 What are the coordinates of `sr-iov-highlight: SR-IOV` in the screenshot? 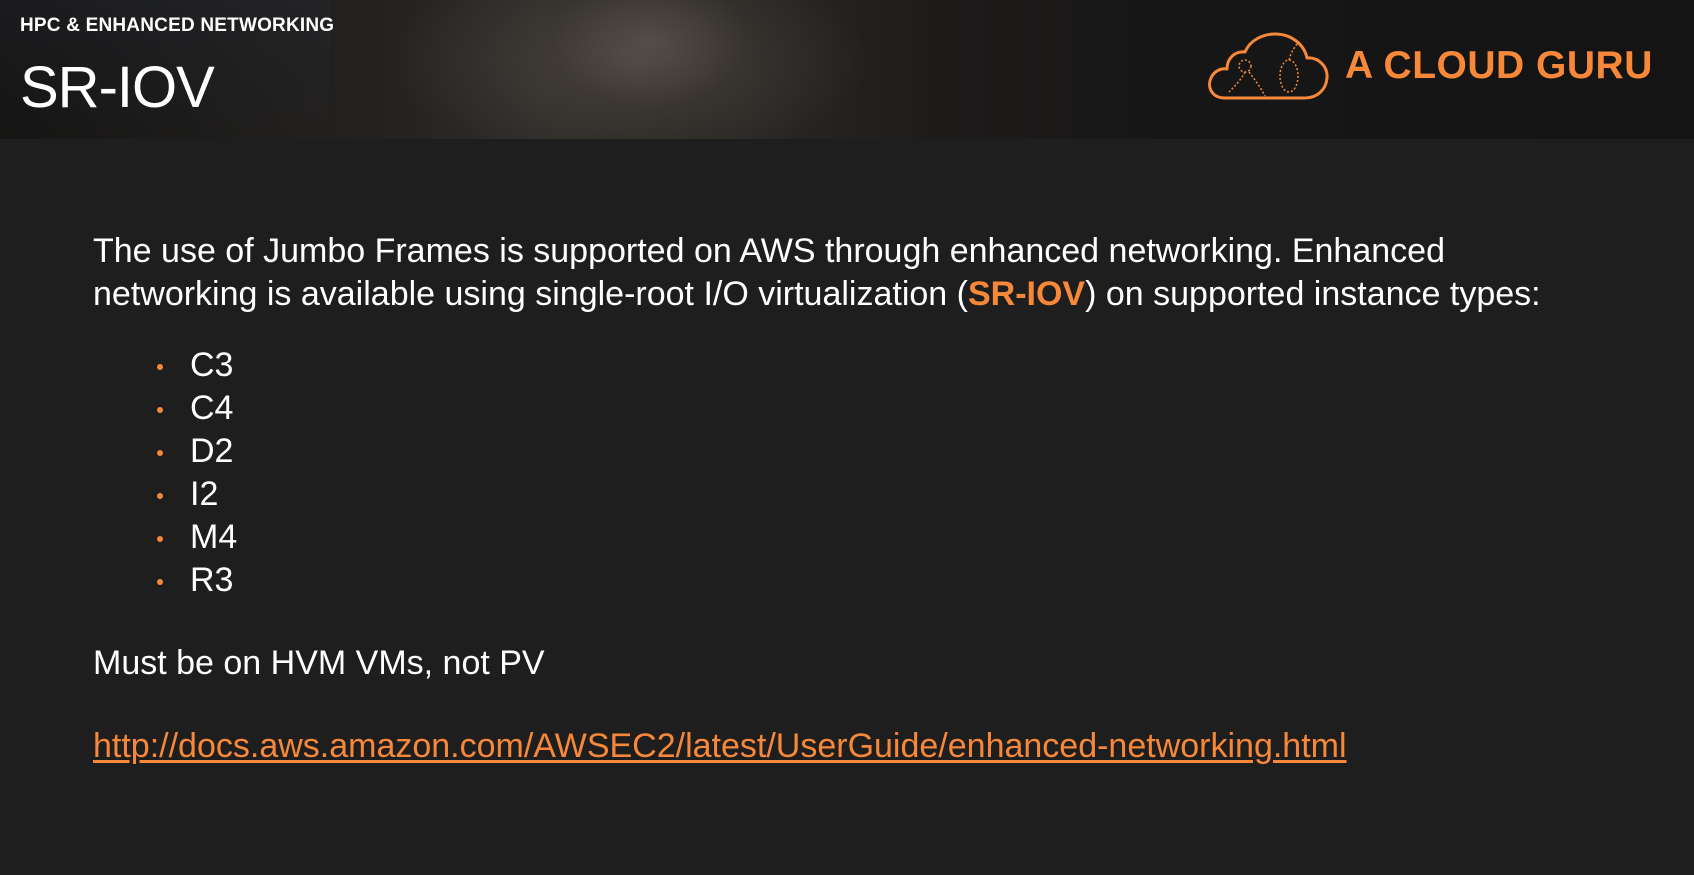 It's located at (1026, 294).